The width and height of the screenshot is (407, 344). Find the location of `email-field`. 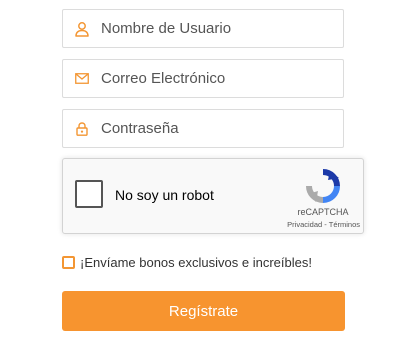

email-field is located at coordinates (203, 78).